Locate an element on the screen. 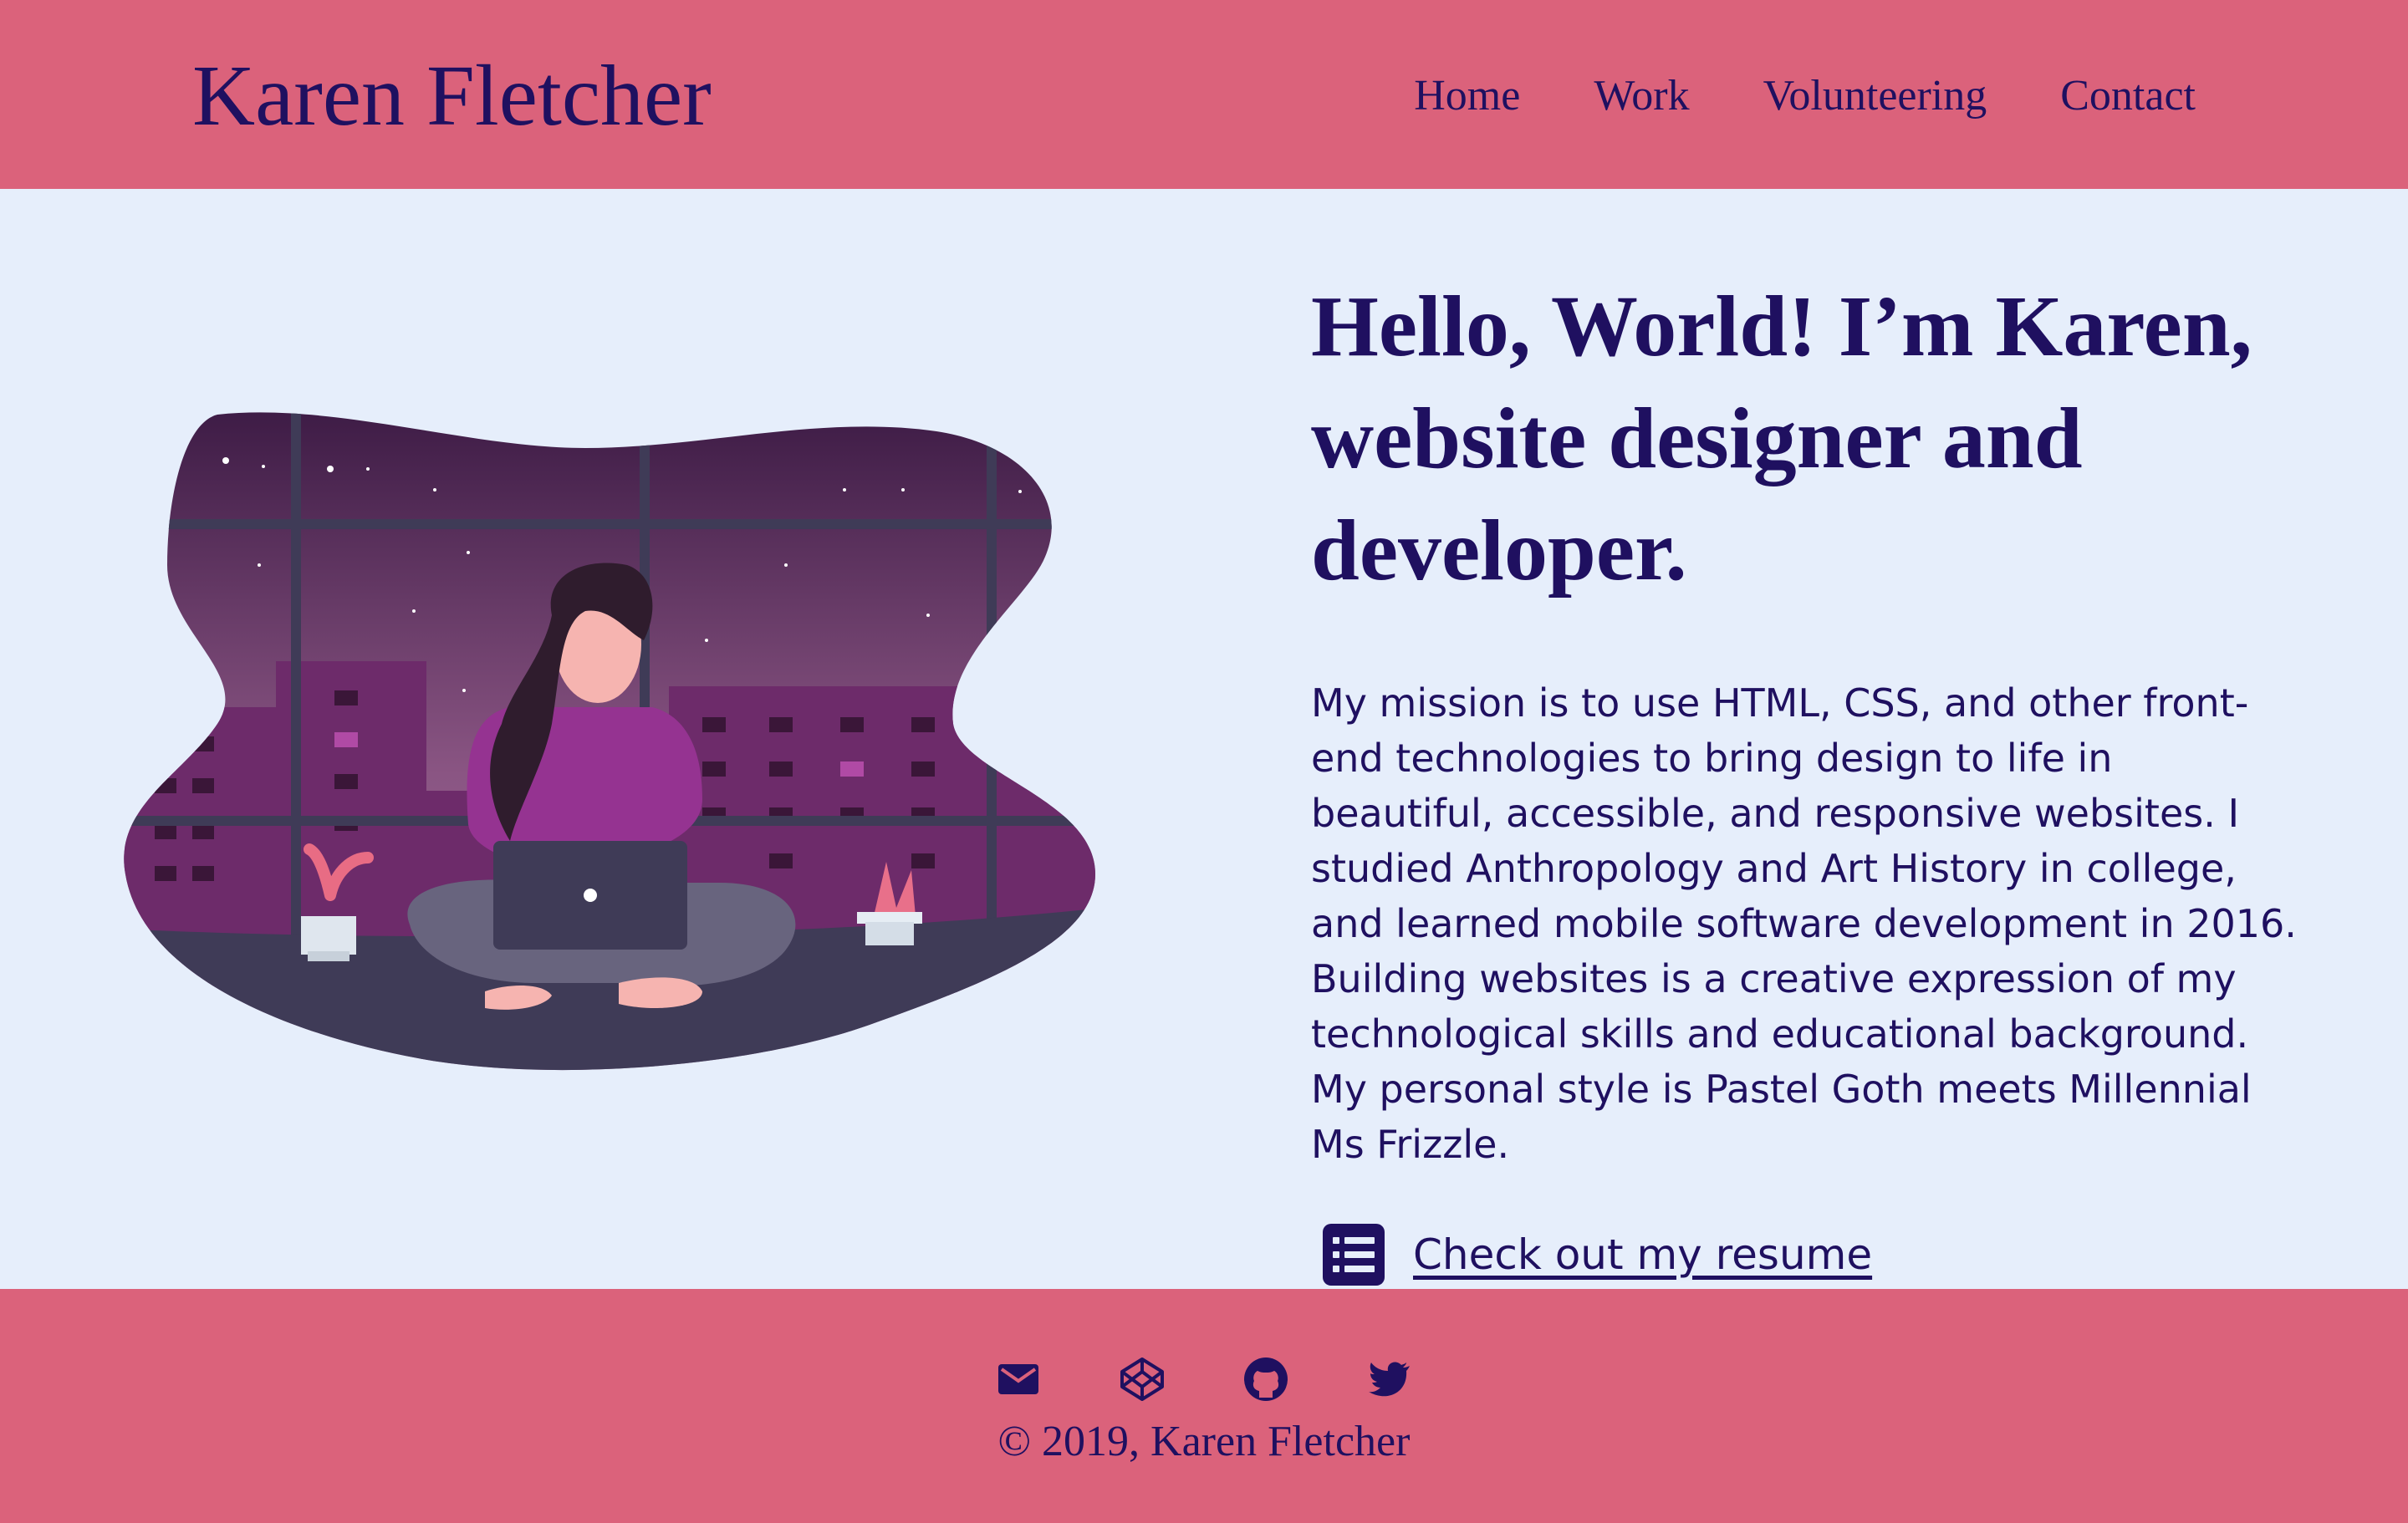 The width and height of the screenshot is (2408, 1523). nav-home: Home is located at coordinates (1467, 96).